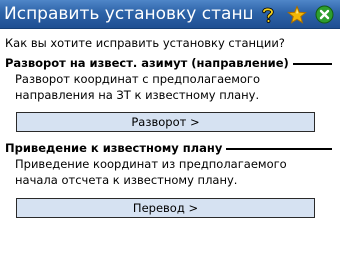 This screenshot has width=340, height=254. I want to click on help-button, so click(267, 14).